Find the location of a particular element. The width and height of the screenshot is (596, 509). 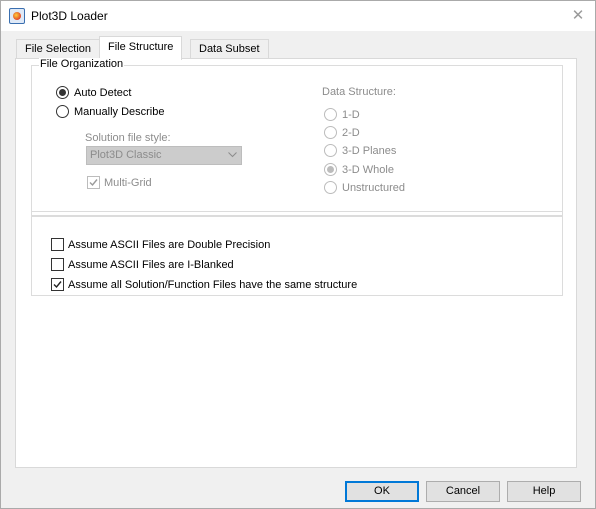

tab-label: File Selection is located at coordinates (58, 49).